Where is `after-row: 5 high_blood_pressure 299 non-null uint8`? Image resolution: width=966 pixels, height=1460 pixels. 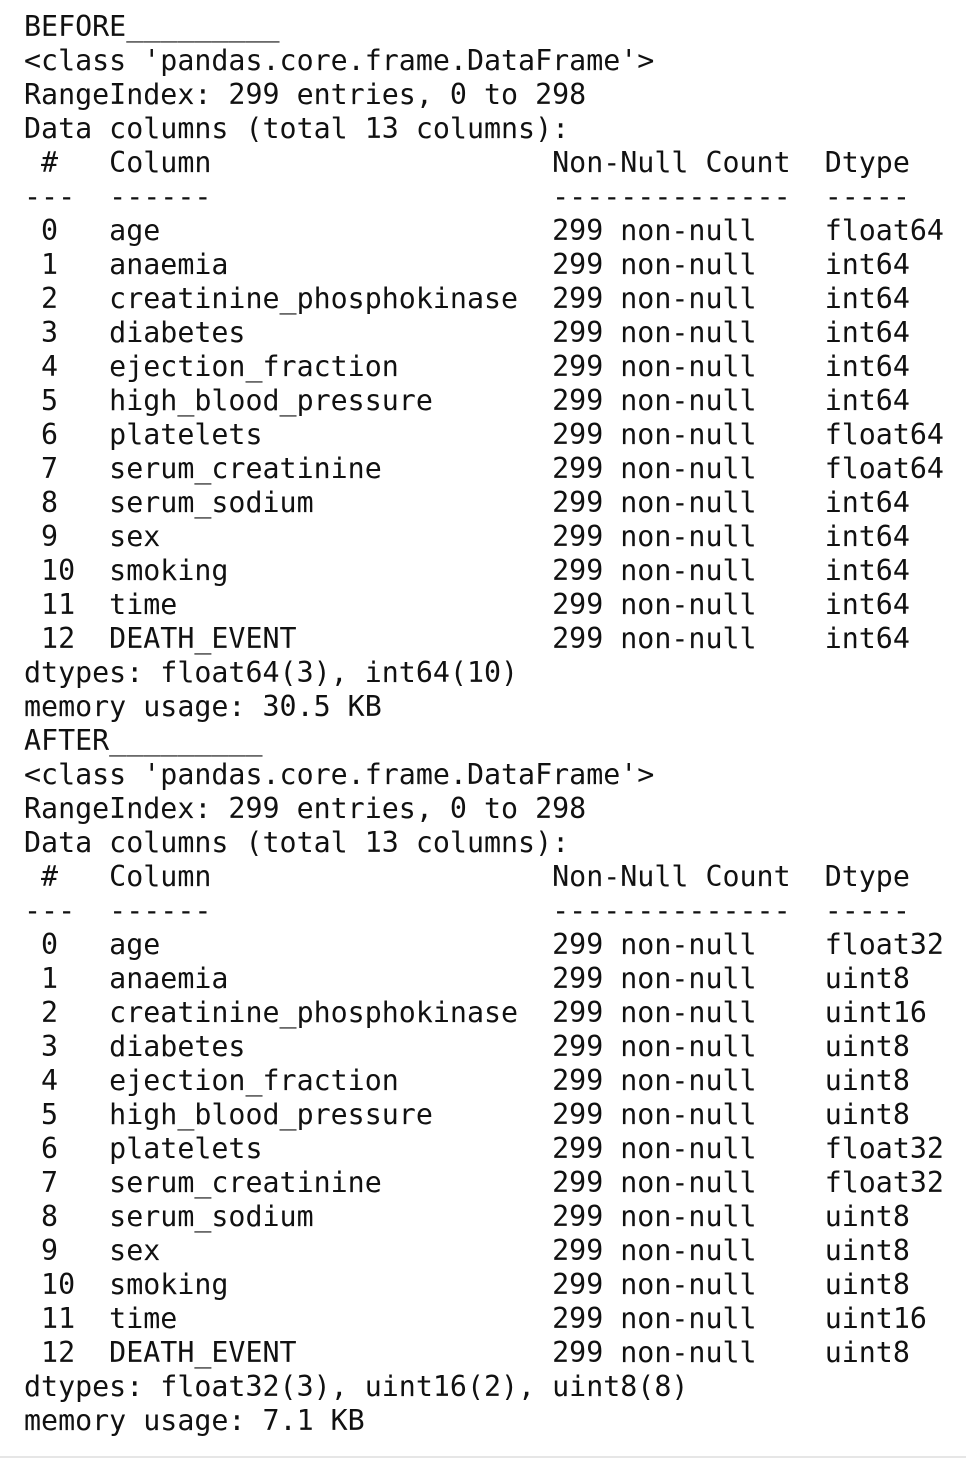 after-row: 5 high_blood_pressure 299 non-null uint8 is located at coordinates (484, 1114).